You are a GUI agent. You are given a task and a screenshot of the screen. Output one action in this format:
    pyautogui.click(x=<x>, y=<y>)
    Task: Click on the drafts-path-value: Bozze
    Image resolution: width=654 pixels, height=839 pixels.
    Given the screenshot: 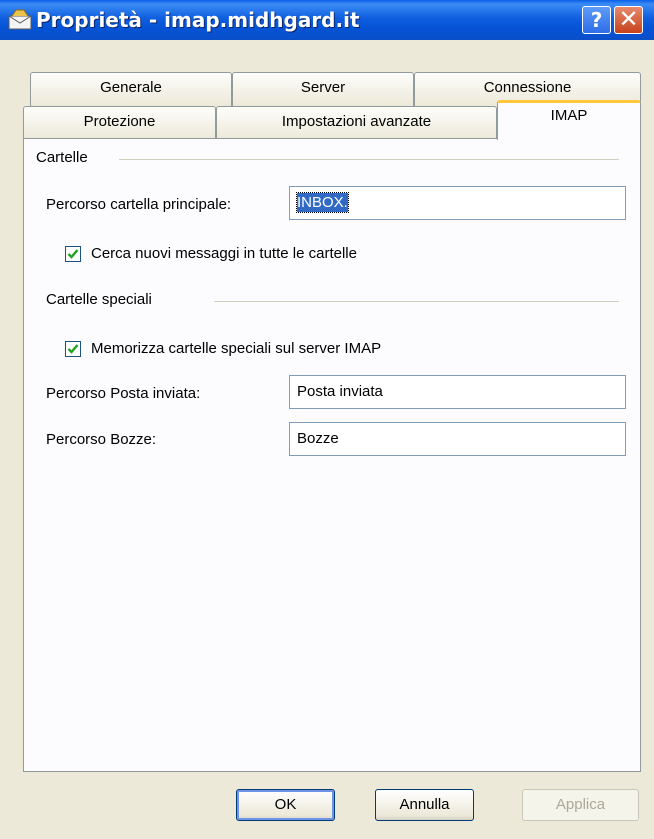 What is the action you would take?
    pyautogui.click(x=318, y=438)
    